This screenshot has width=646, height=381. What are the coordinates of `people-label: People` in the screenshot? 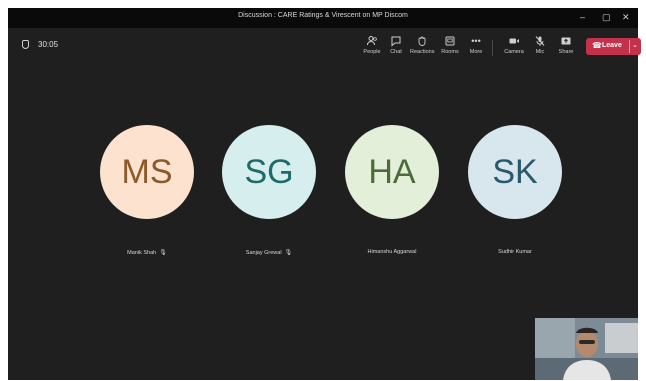 It's located at (372, 52).